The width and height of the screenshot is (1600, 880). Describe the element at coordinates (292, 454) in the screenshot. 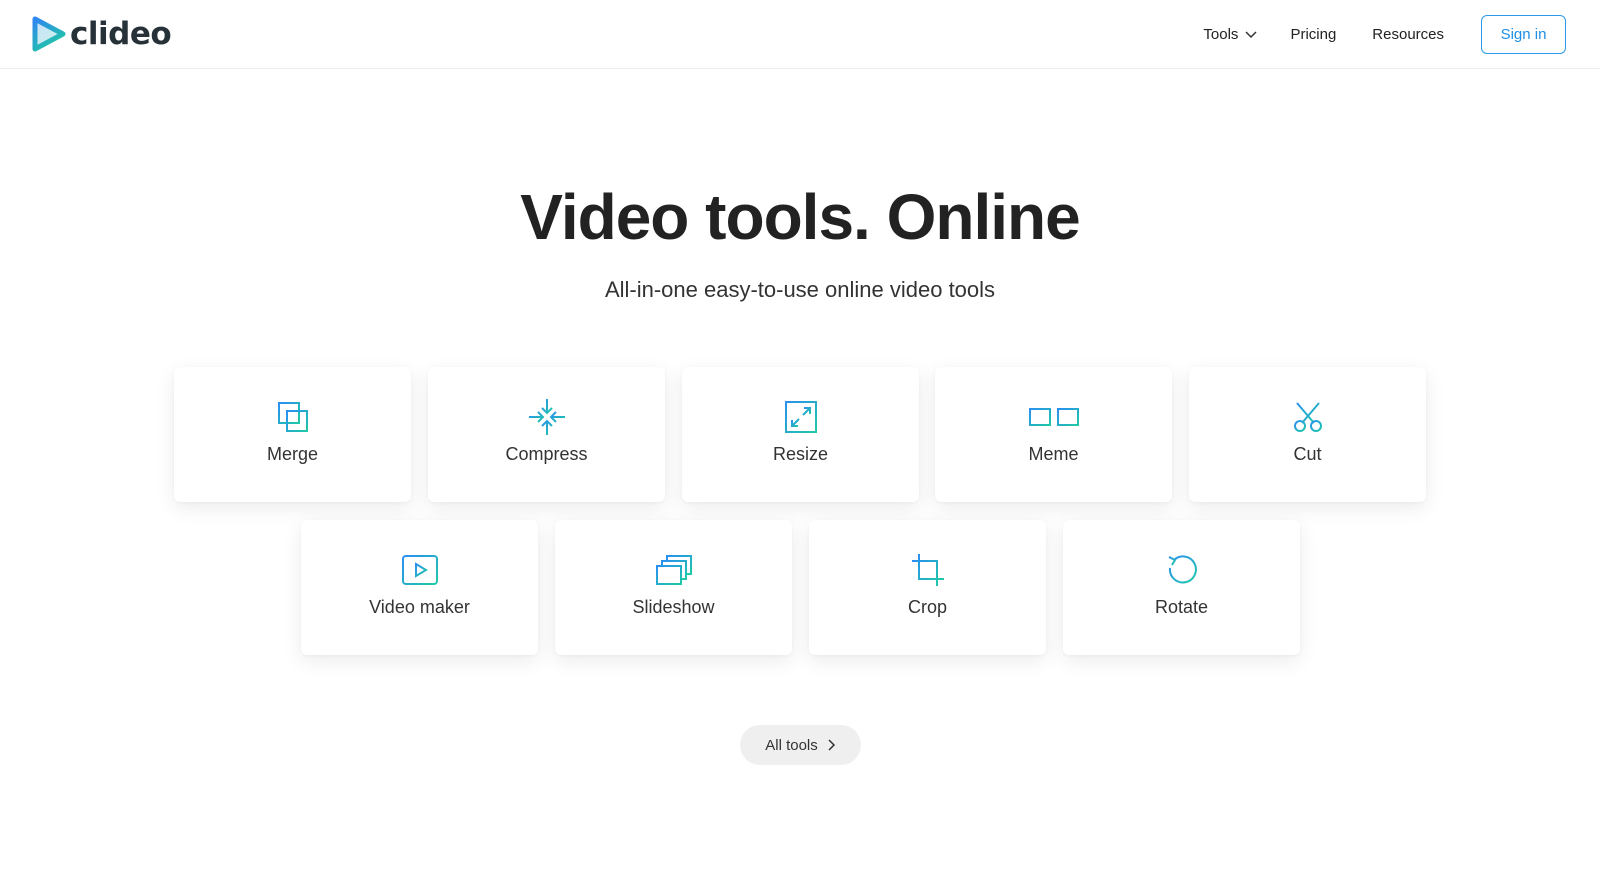

I see `tool-label: Merge` at that location.